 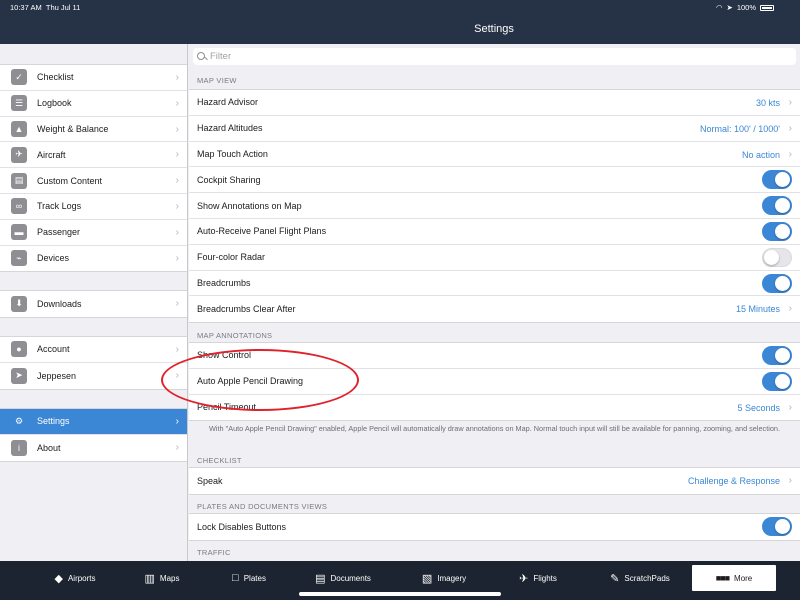 What do you see at coordinates (343, 578) in the screenshot?
I see `tab-documents: ▤ Documents` at bounding box center [343, 578].